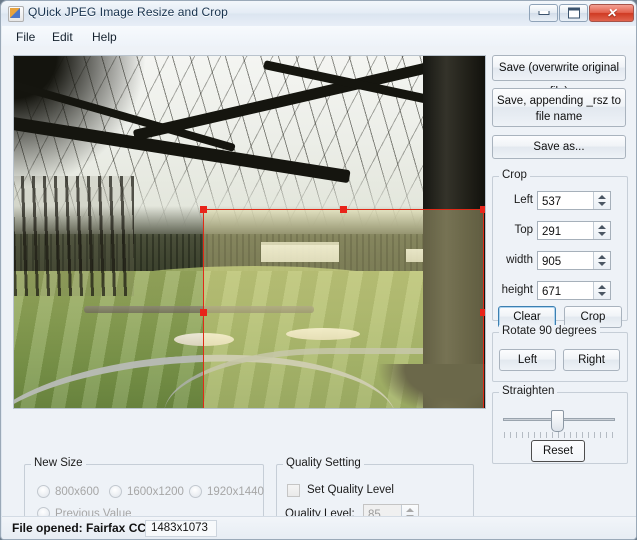 This screenshot has height=540, width=637. I want to click on size-option-800x600-radio, so click(43, 491).